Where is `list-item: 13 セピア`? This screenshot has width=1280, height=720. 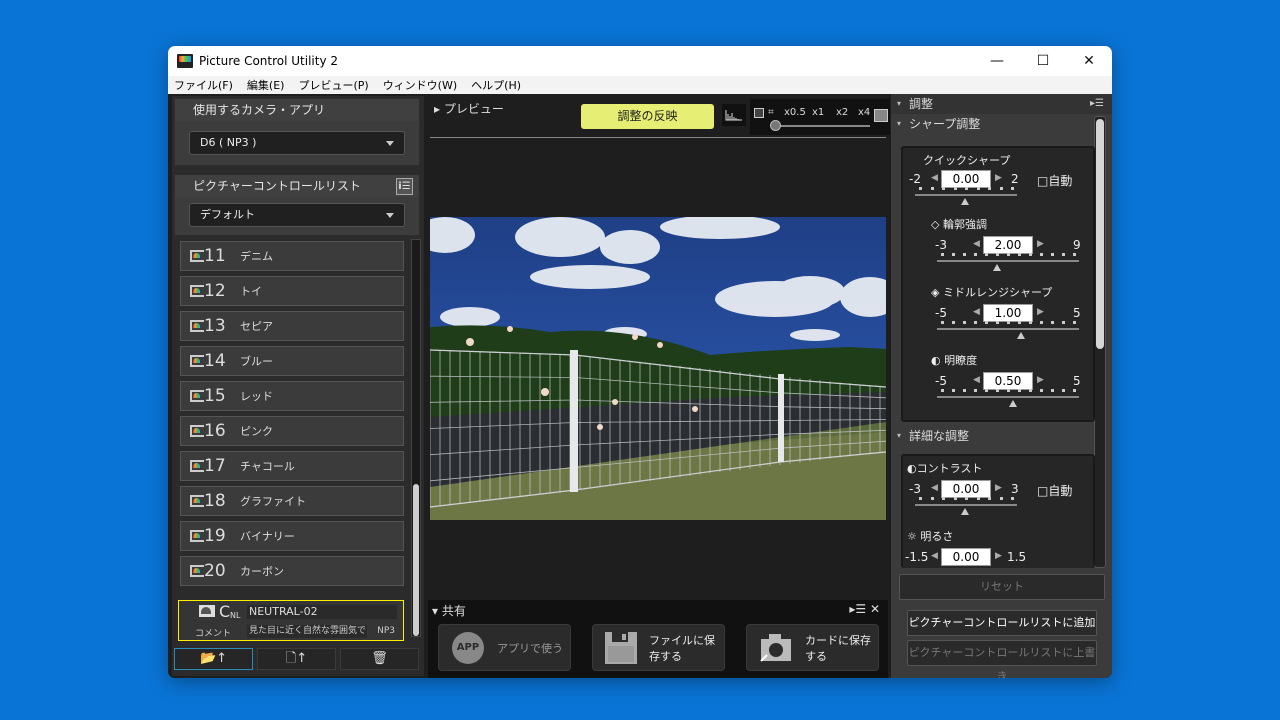
list-item: 13 セピア is located at coordinates (292, 326).